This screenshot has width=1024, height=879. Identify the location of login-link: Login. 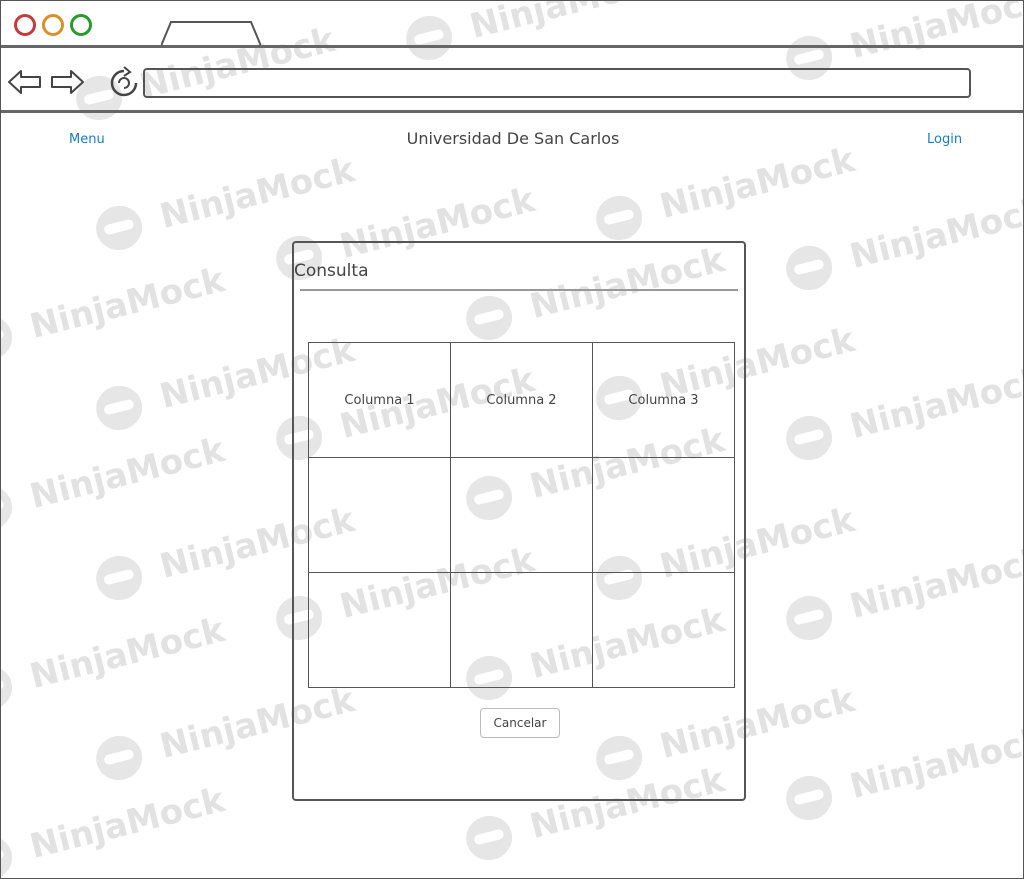
(944, 139).